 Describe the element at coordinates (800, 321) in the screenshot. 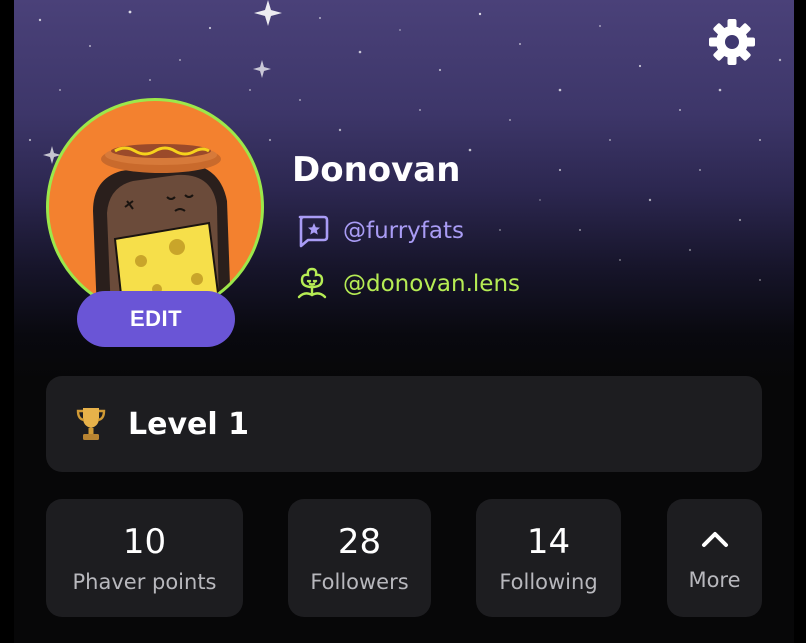

I see `right-edge` at that location.